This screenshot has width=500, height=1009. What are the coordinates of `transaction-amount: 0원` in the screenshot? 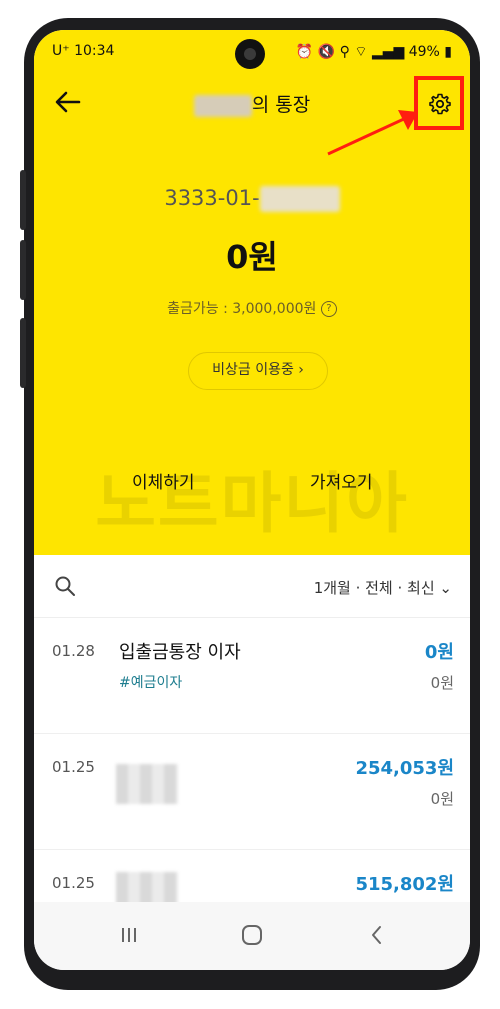 It's located at (439, 652).